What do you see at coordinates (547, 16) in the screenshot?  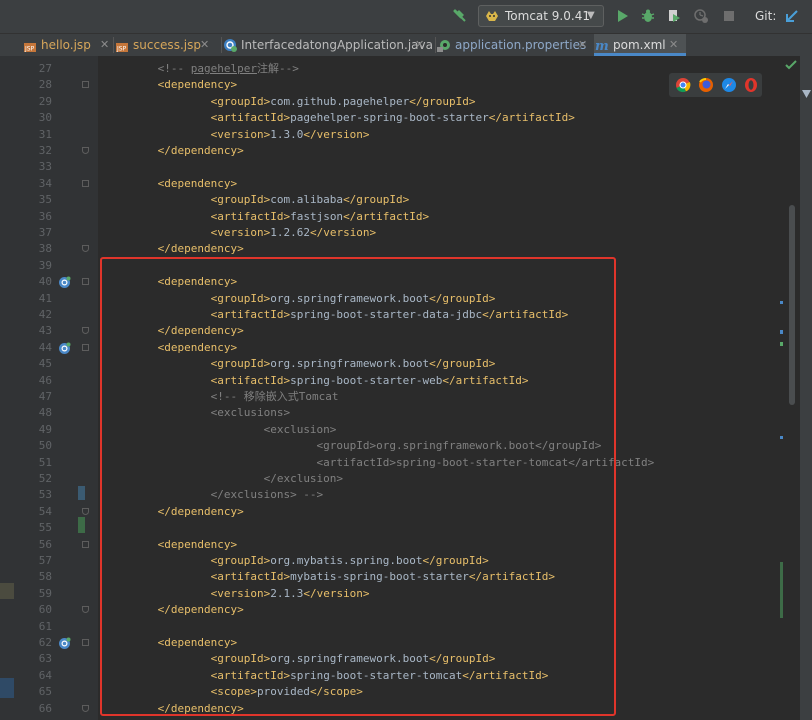 I see `run-configuration-label: Tomcat 9.0.41` at bounding box center [547, 16].